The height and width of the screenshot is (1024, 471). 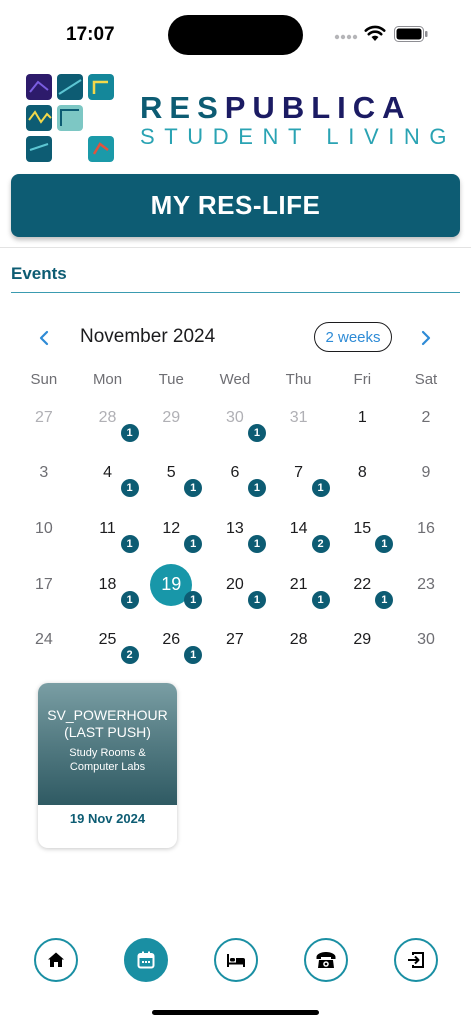 I want to click on status-bar: 17:07, so click(x=235, y=33).